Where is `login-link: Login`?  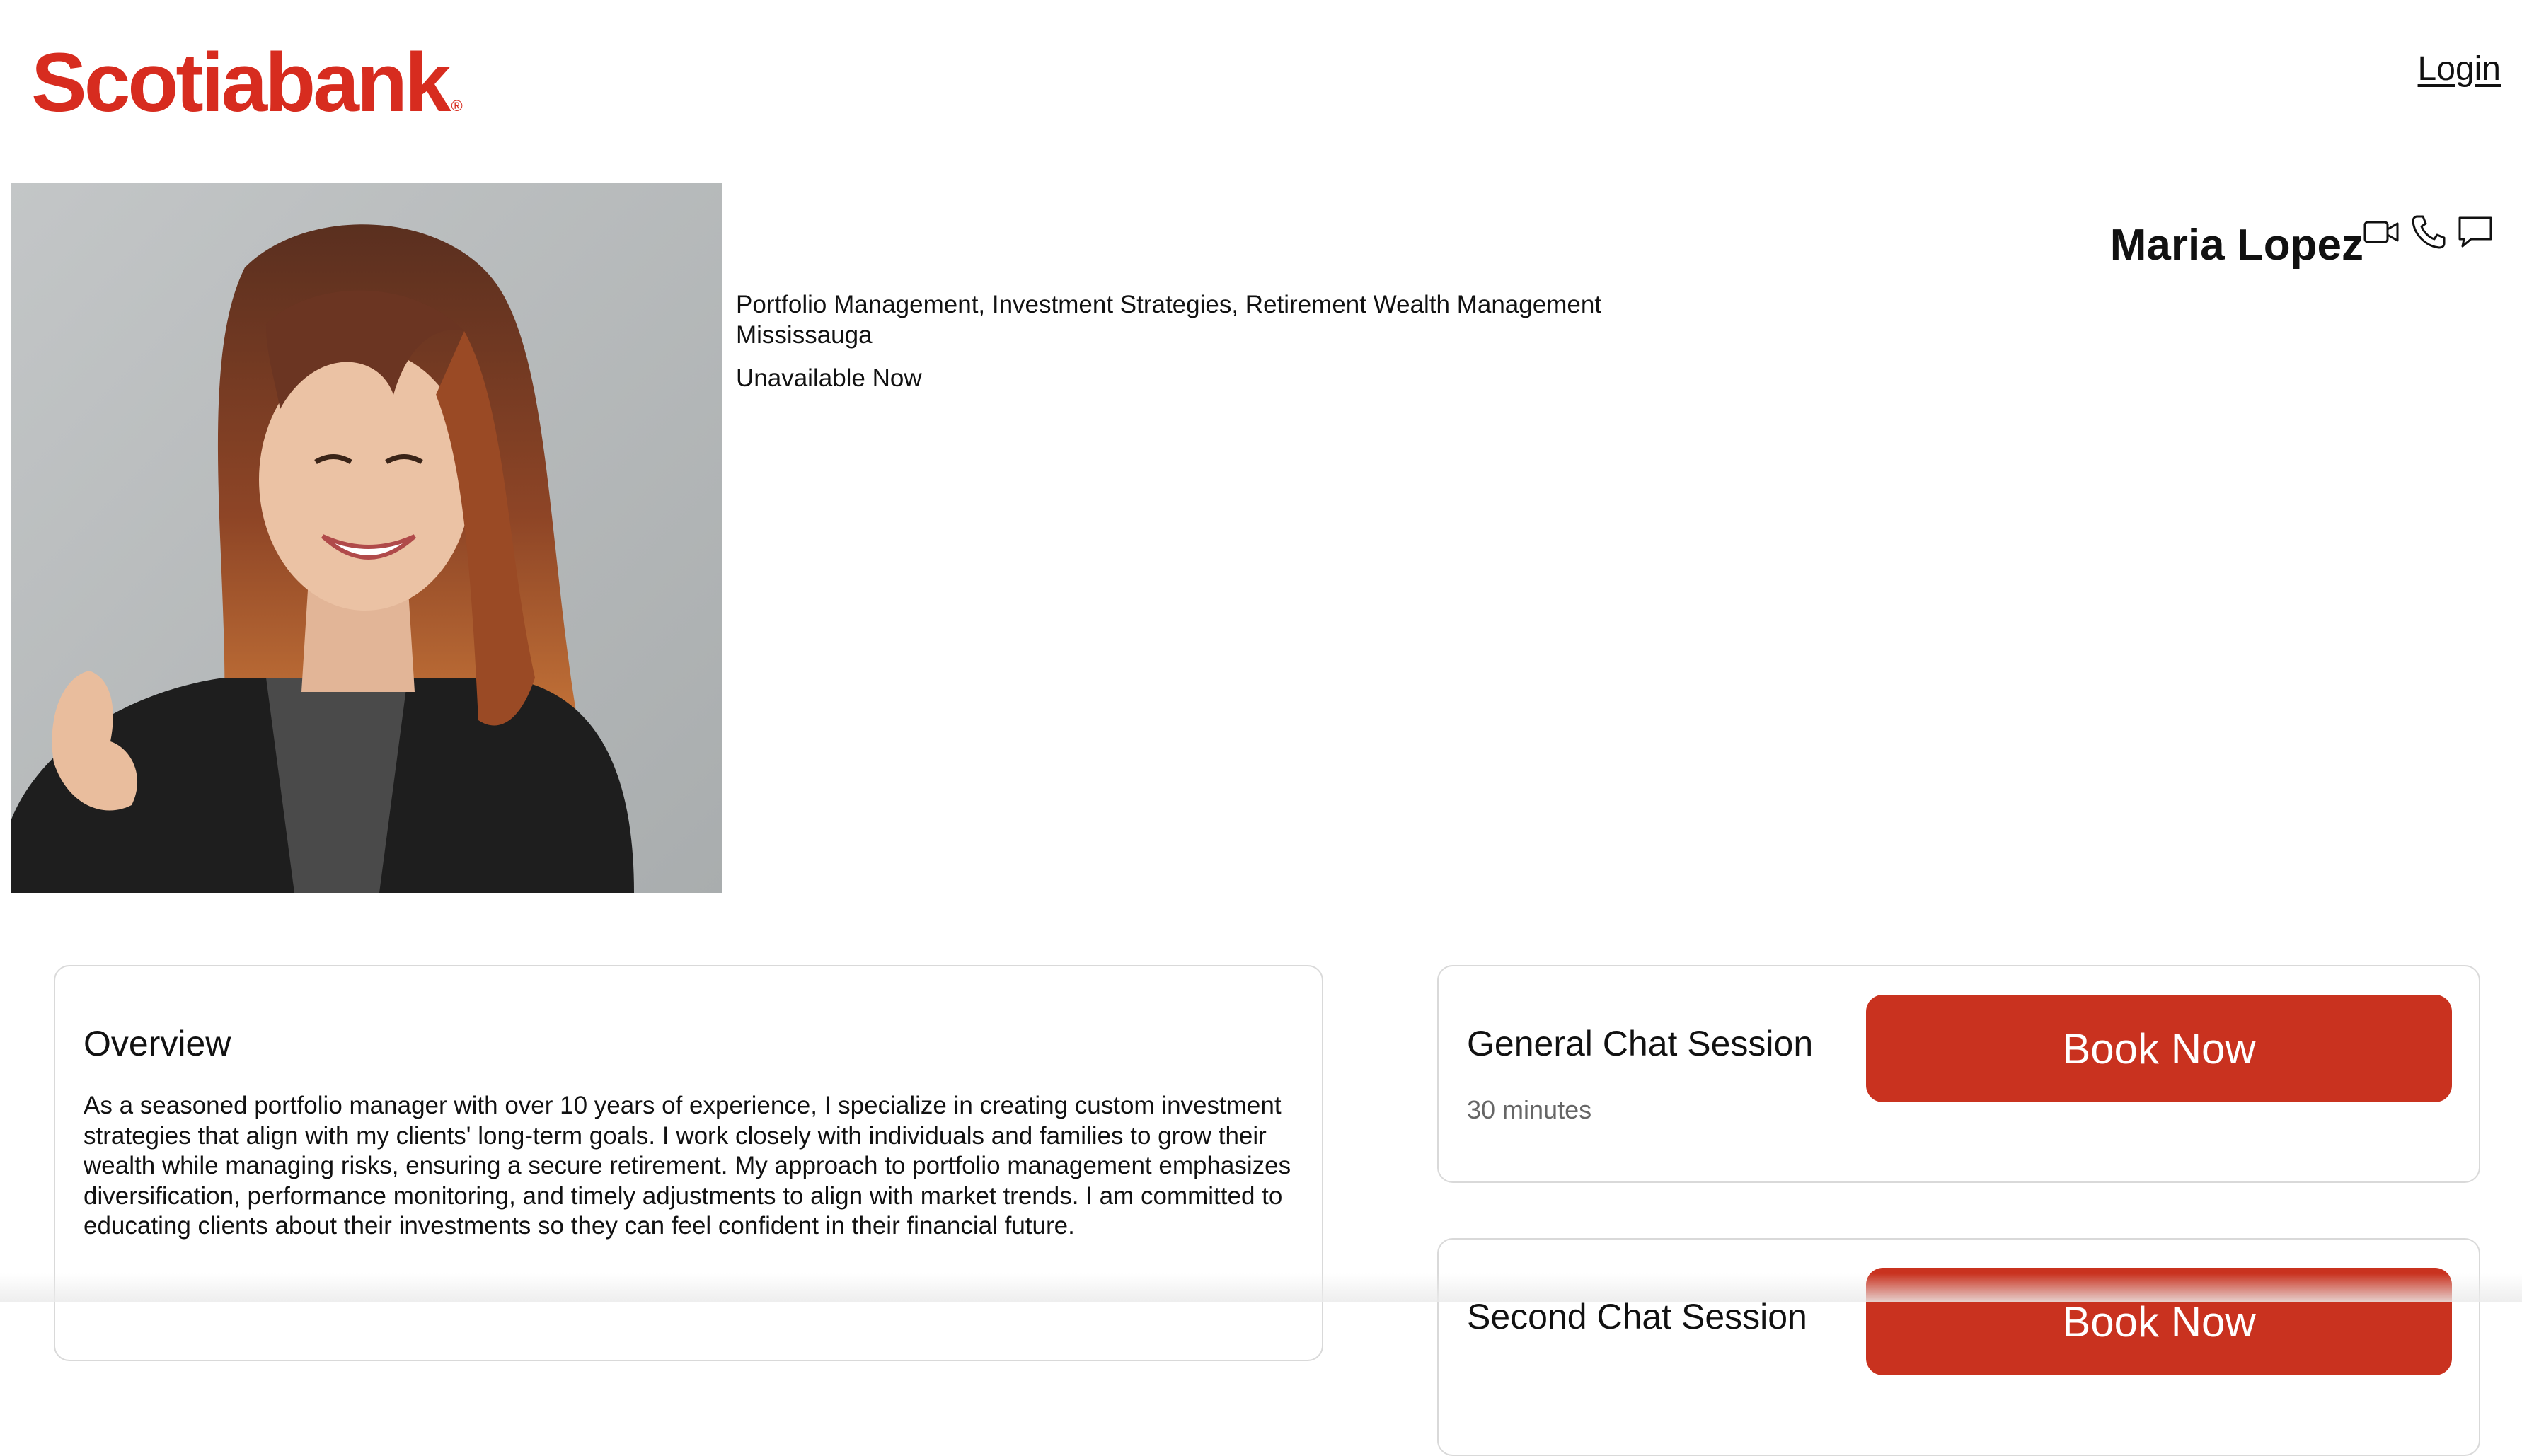 login-link: Login is located at coordinates (2460, 69).